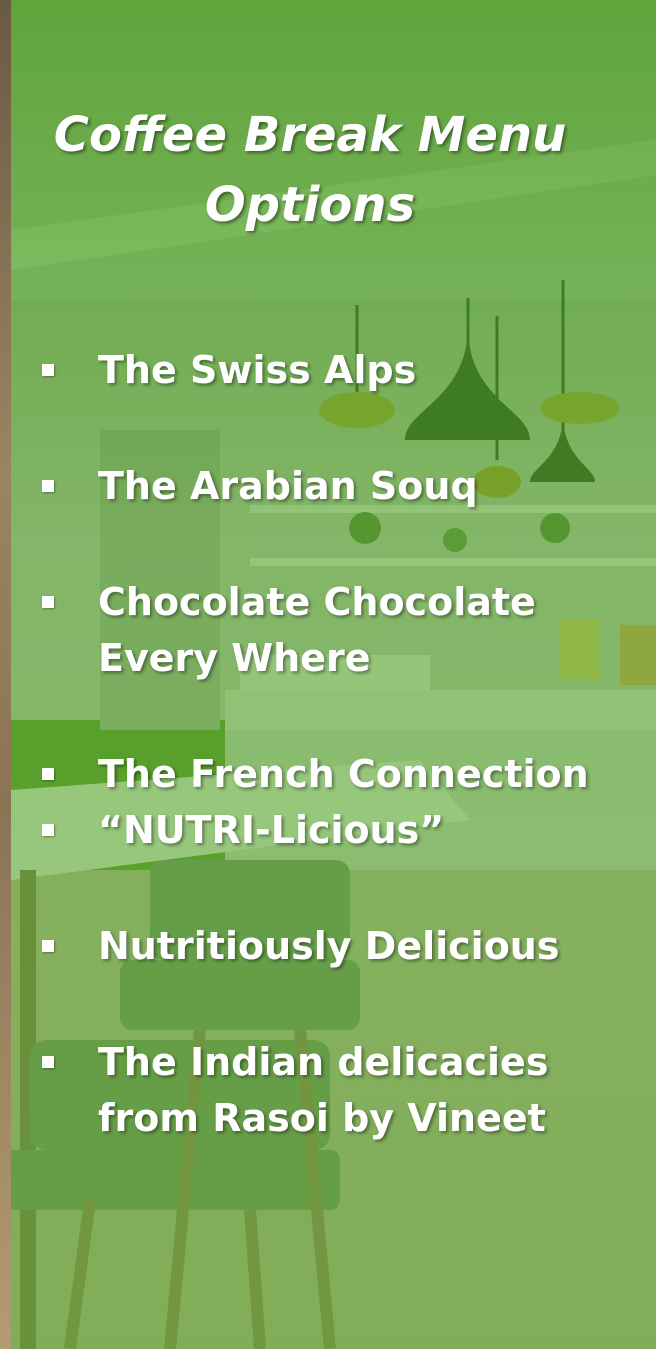 The width and height of the screenshot is (656, 1349). What do you see at coordinates (257, 370) in the screenshot?
I see `menu-item-label: The Swiss Alps` at bounding box center [257, 370].